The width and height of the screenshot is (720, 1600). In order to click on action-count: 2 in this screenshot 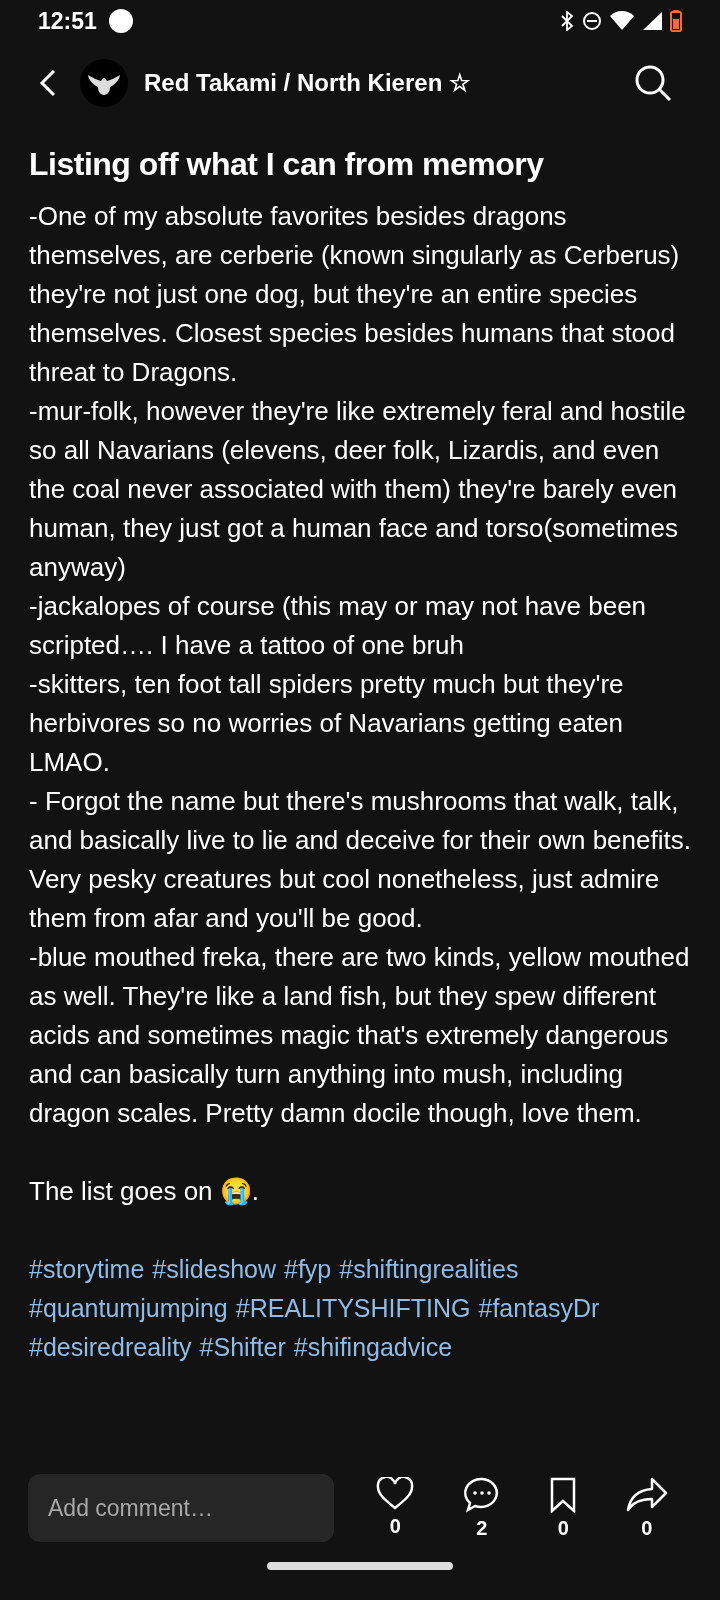, I will do `click(482, 1528)`.